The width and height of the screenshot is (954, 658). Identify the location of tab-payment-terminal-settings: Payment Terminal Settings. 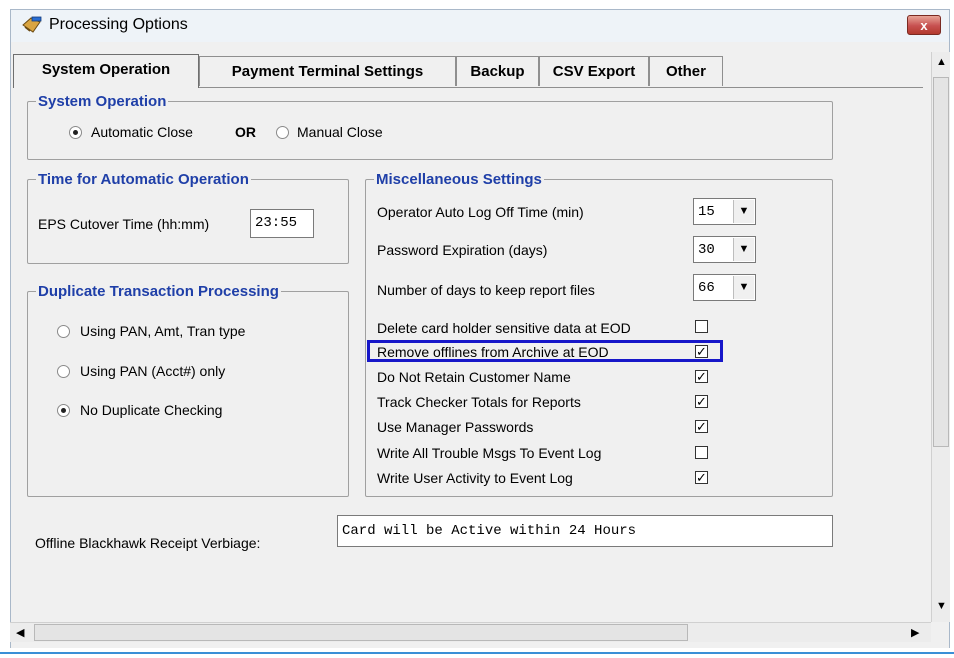
(327, 71).